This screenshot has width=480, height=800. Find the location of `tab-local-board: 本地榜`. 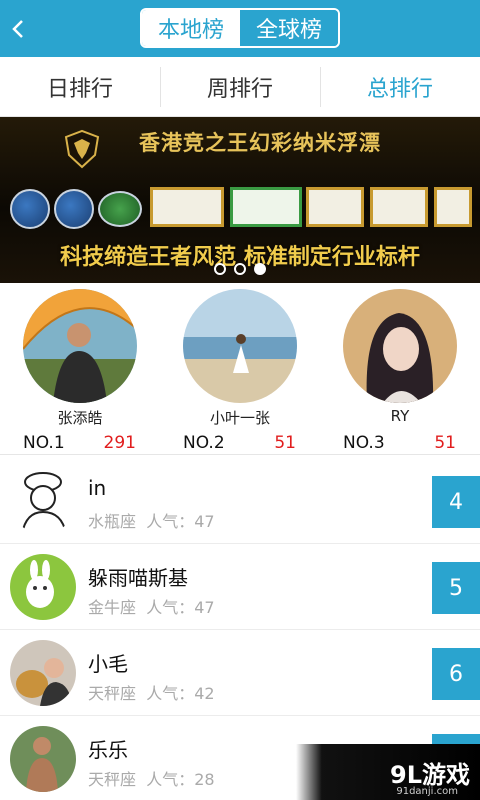

tab-local-board: 本地榜 is located at coordinates (191, 28).